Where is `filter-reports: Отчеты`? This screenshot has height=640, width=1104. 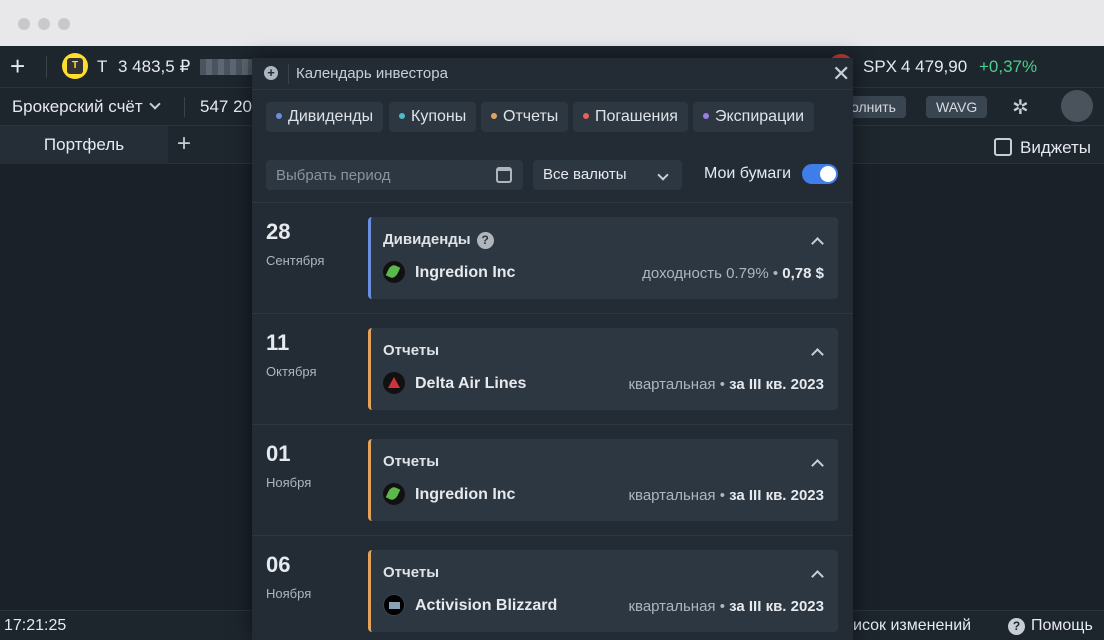
filter-reports: Отчеты is located at coordinates (525, 117).